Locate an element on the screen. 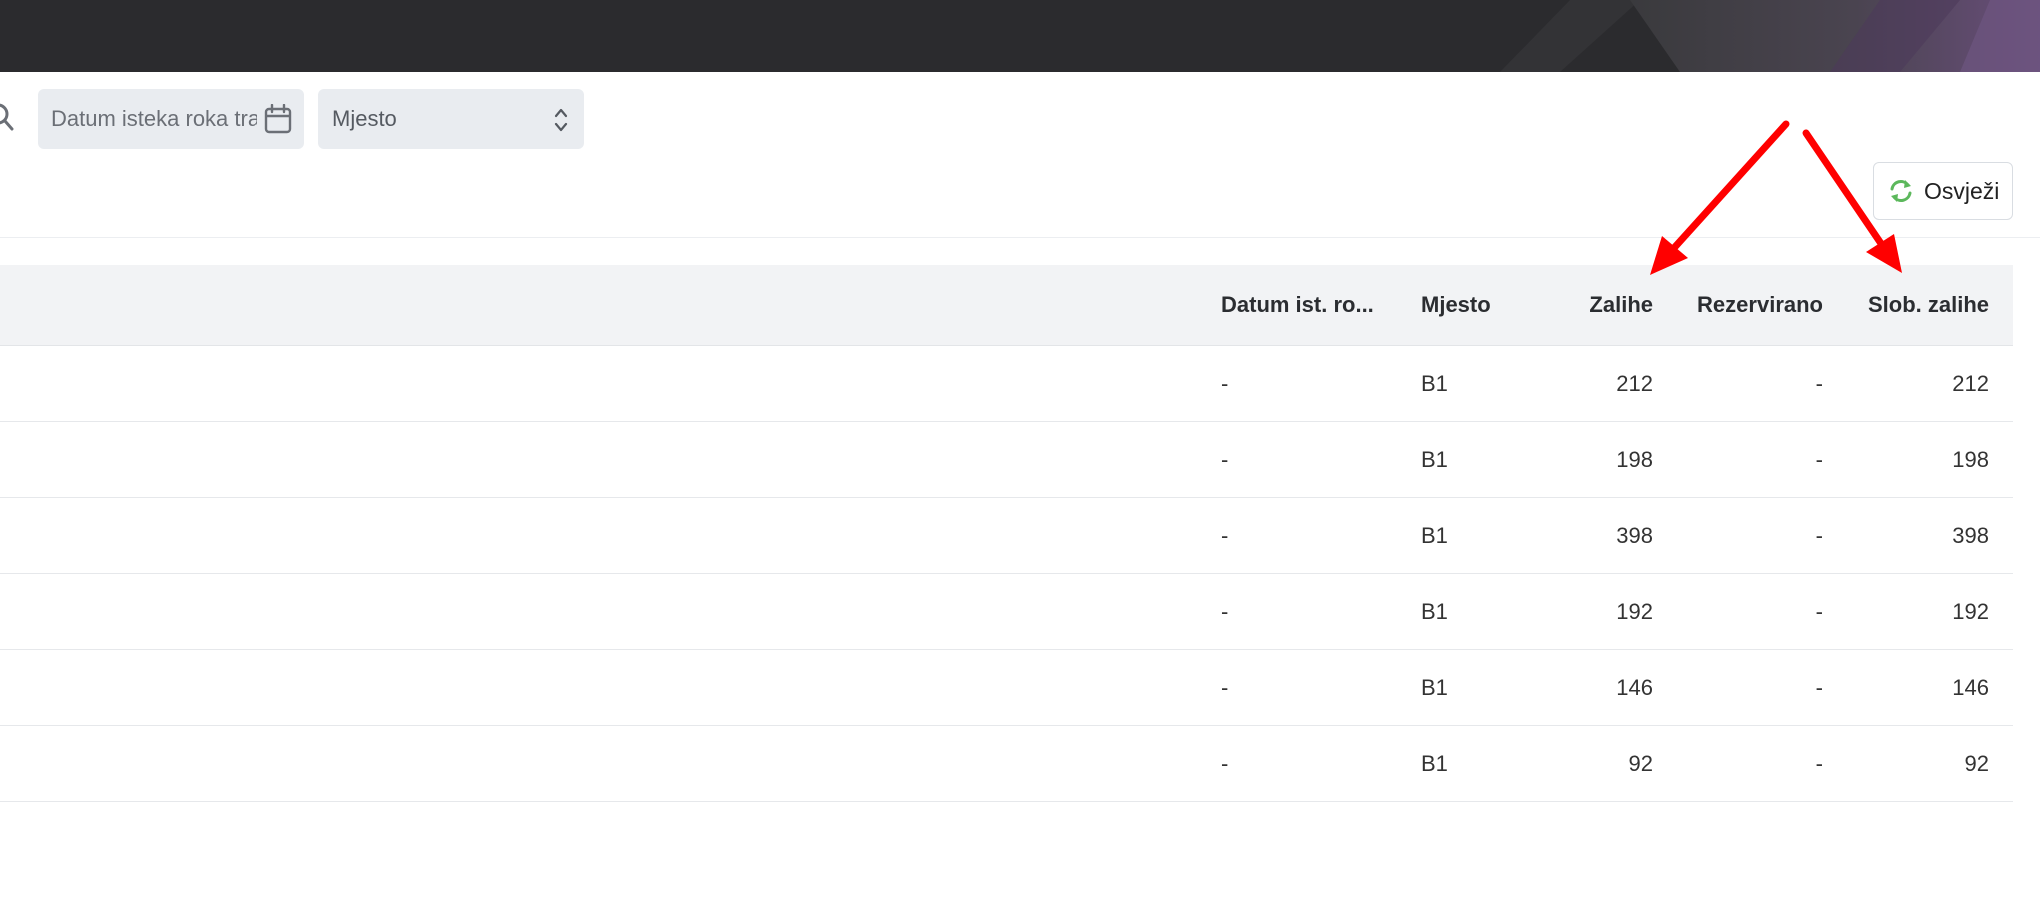 Image resolution: width=2040 pixels, height=915 pixels. cell-free-stock: 398 is located at coordinates (1970, 535).